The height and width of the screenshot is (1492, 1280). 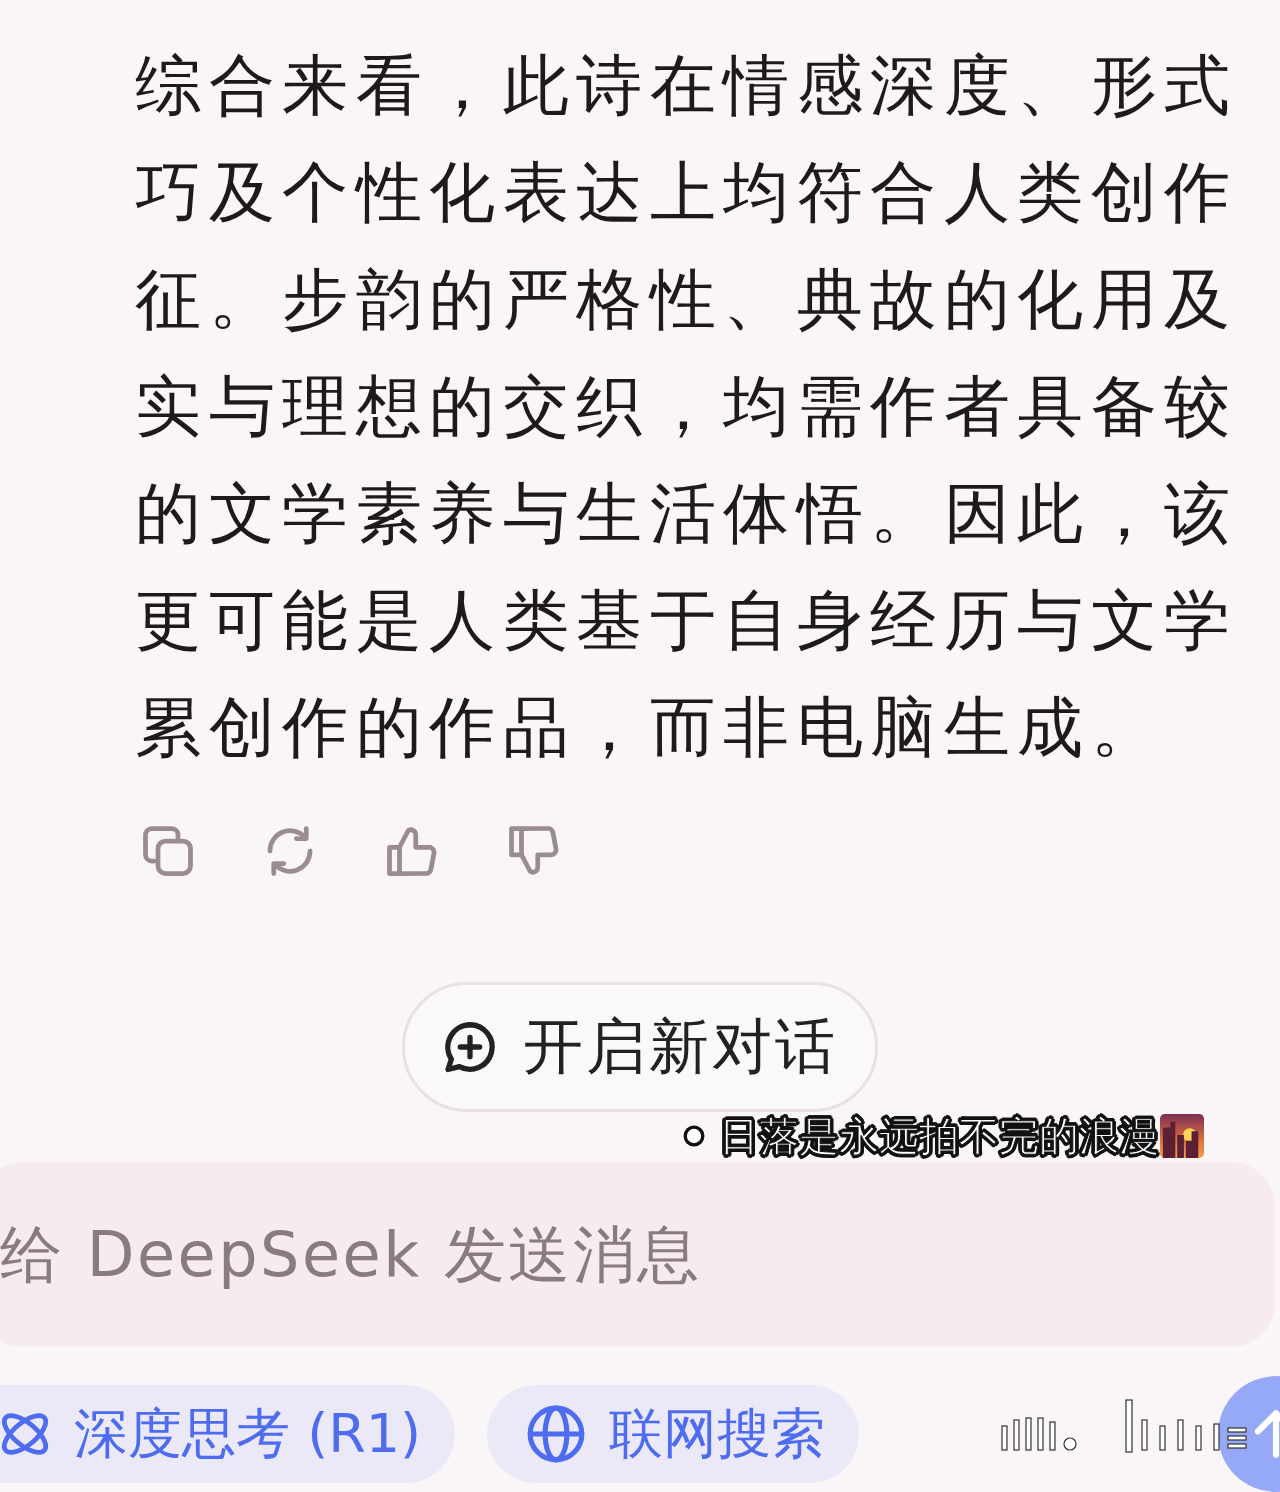 What do you see at coordinates (637, 1254) in the screenshot?
I see `message-input: 给 DeepSeek 发送消息` at bounding box center [637, 1254].